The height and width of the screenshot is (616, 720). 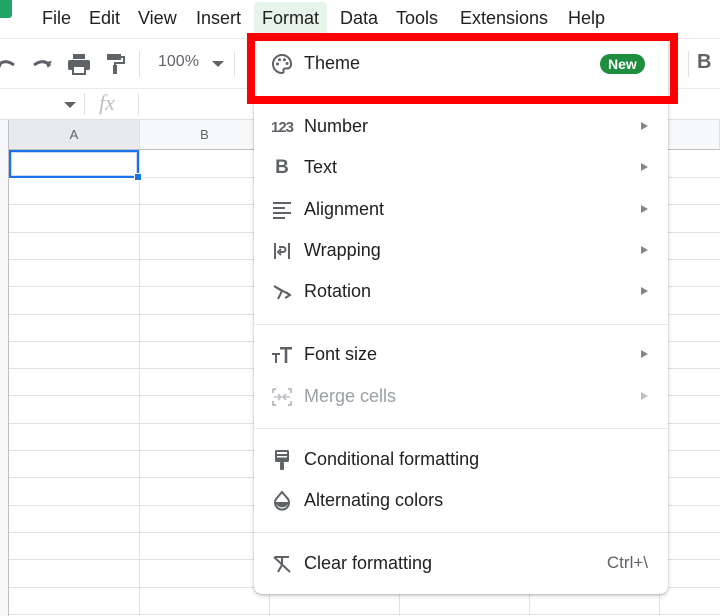 What do you see at coordinates (627, 562) in the screenshot?
I see `shortcut-label: Ctrl+\` at bounding box center [627, 562].